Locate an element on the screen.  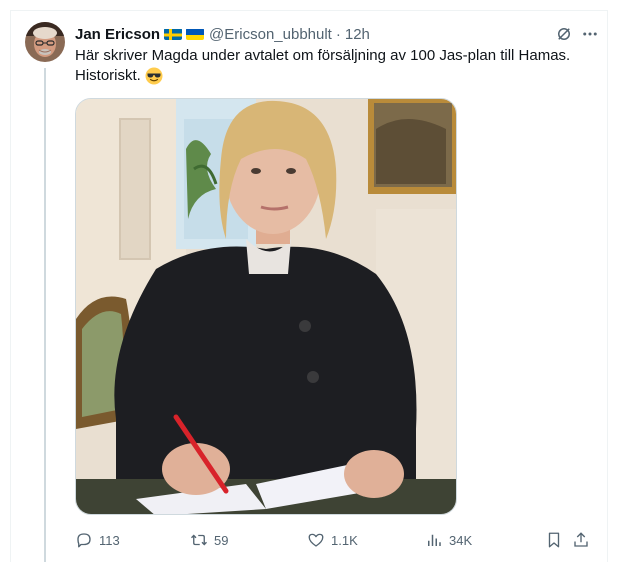
like-icon is located at coordinates (316, 540).